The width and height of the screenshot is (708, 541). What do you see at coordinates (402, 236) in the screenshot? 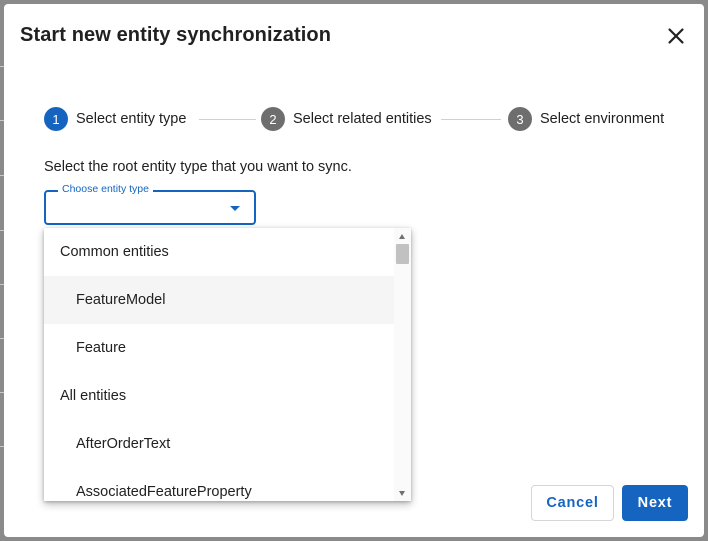
I see `scroll-up-arrow-icon` at bounding box center [402, 236].